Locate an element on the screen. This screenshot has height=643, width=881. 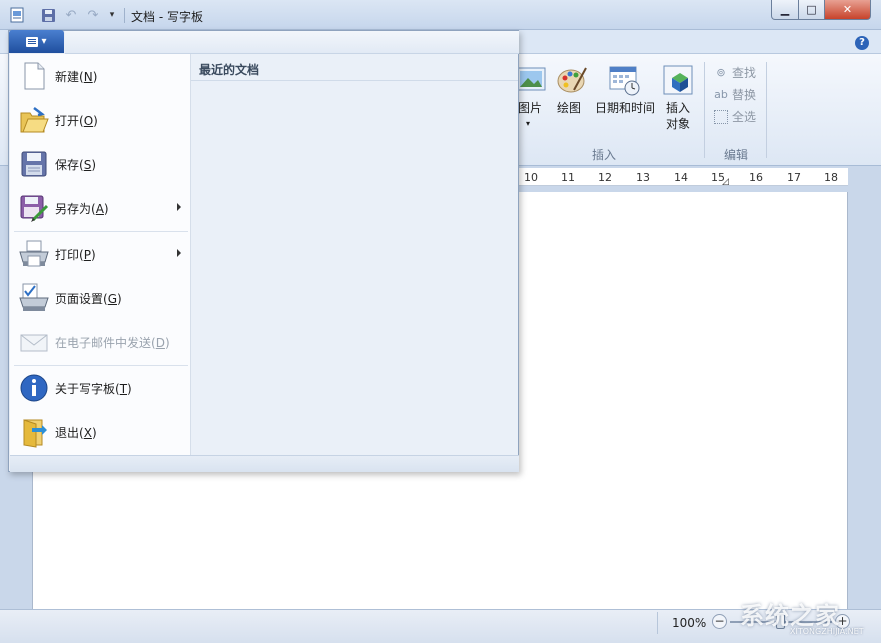
ribbon-group-separator-edit is located at coordinates (766, 110).